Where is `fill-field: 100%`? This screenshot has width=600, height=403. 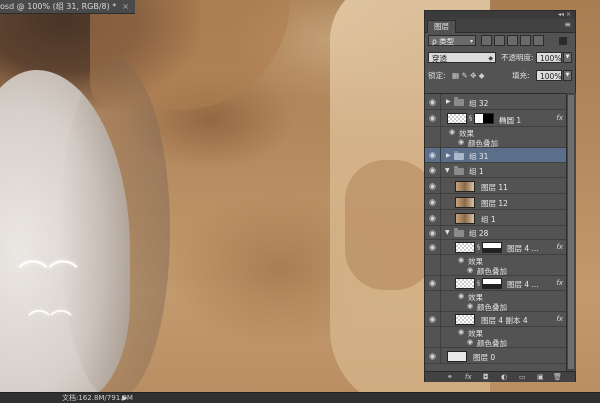 fill-field: 100% is located at coordinates (549, 75).